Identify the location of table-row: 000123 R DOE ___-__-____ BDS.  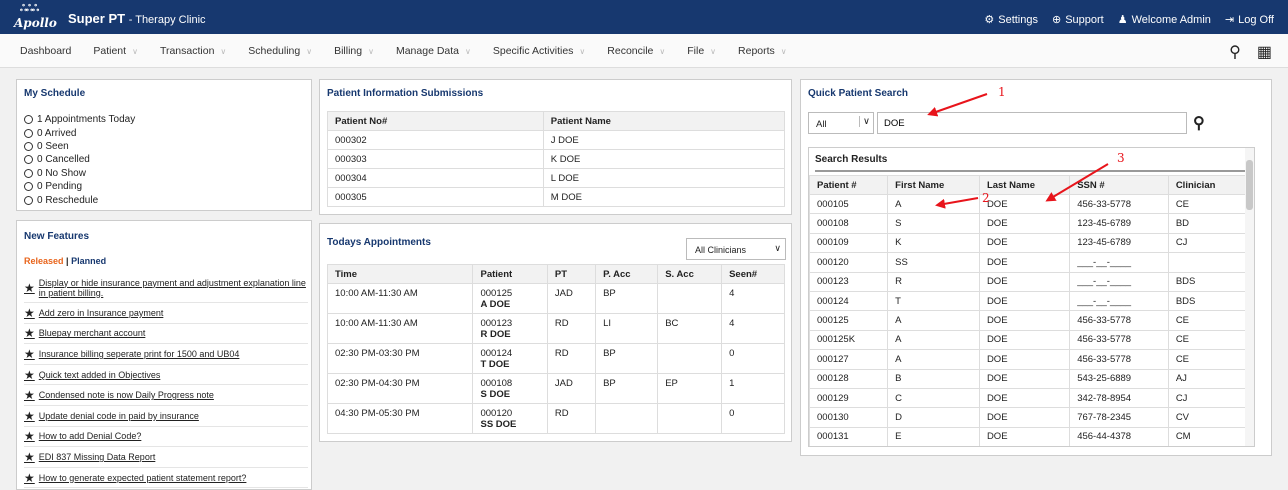
(1028, 281).